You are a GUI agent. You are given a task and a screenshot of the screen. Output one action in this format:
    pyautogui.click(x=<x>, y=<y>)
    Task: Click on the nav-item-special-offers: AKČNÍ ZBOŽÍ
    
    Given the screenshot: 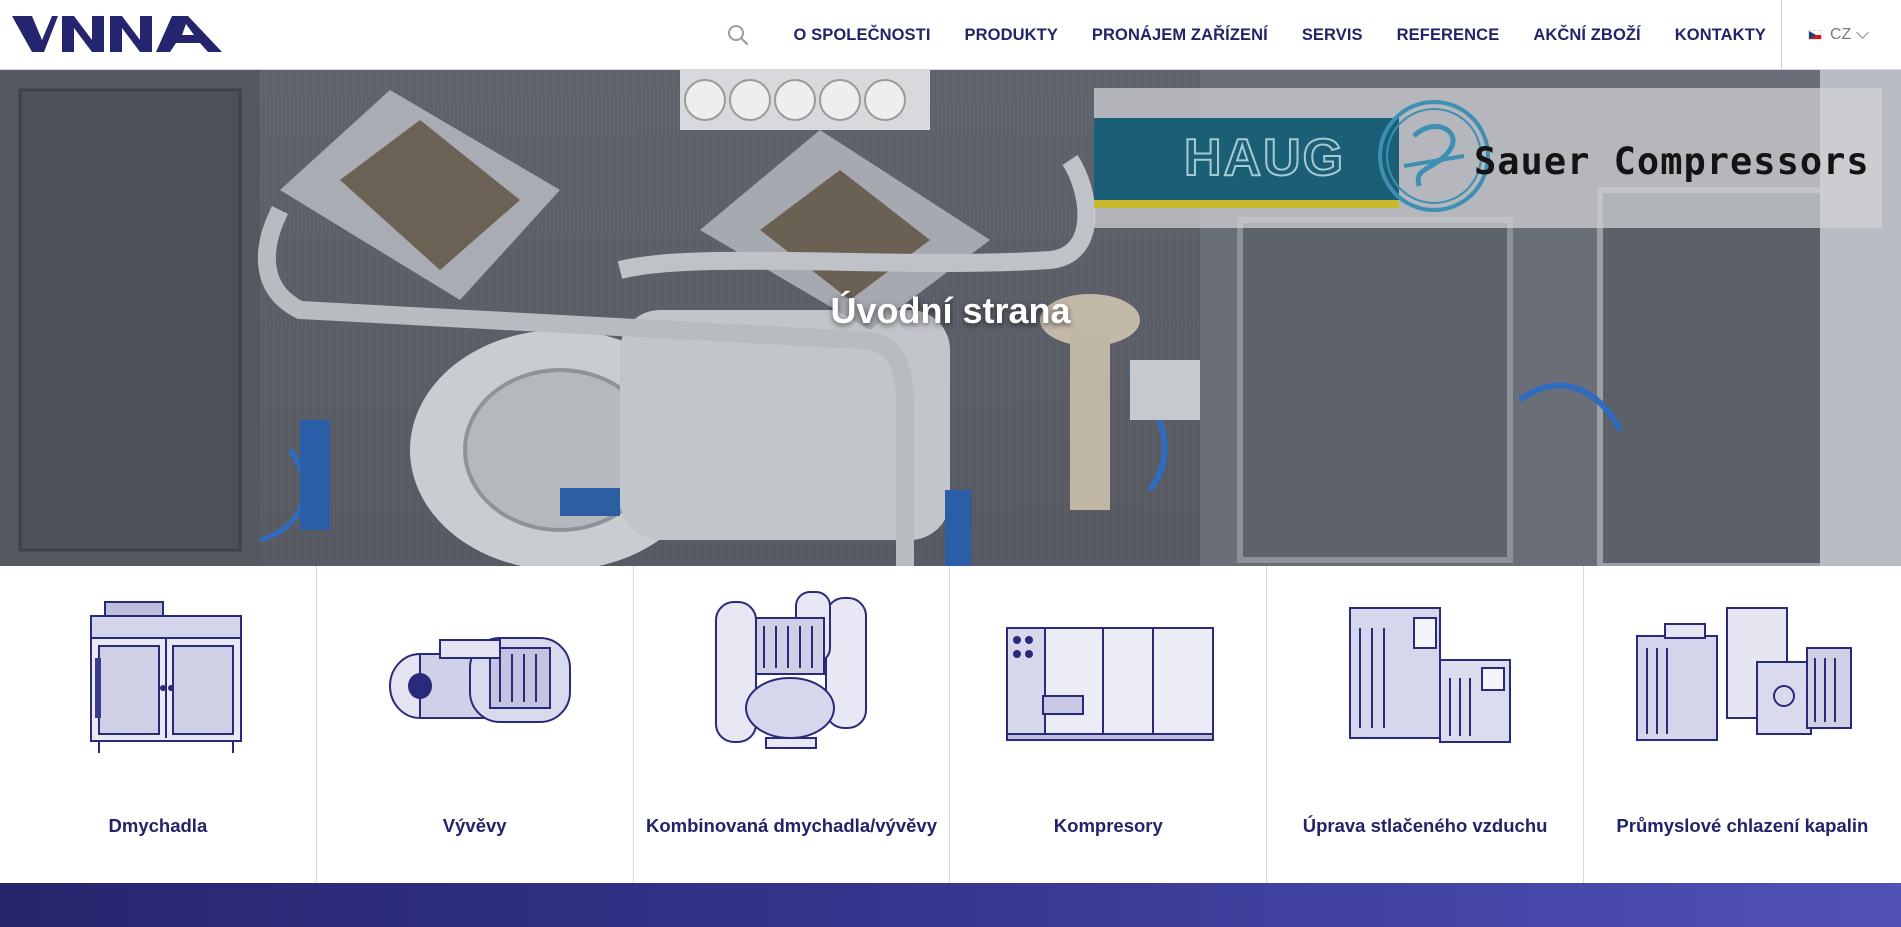 What is the action you would take?
    pyautogui.click(x=1586, y=35)
    